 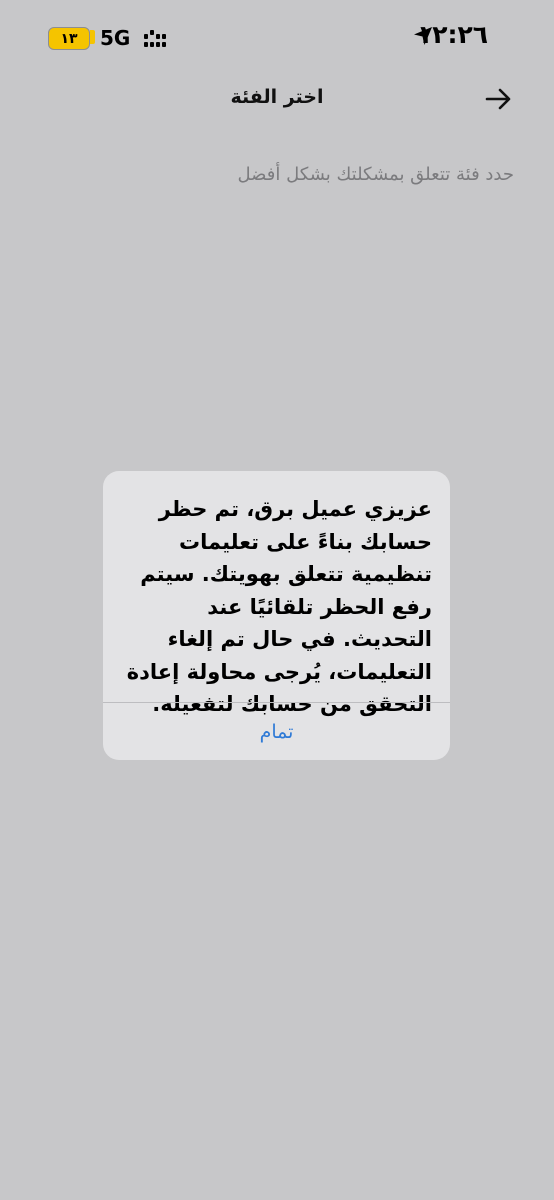 I want to click on signal-icon, so click(x=155, y=38).